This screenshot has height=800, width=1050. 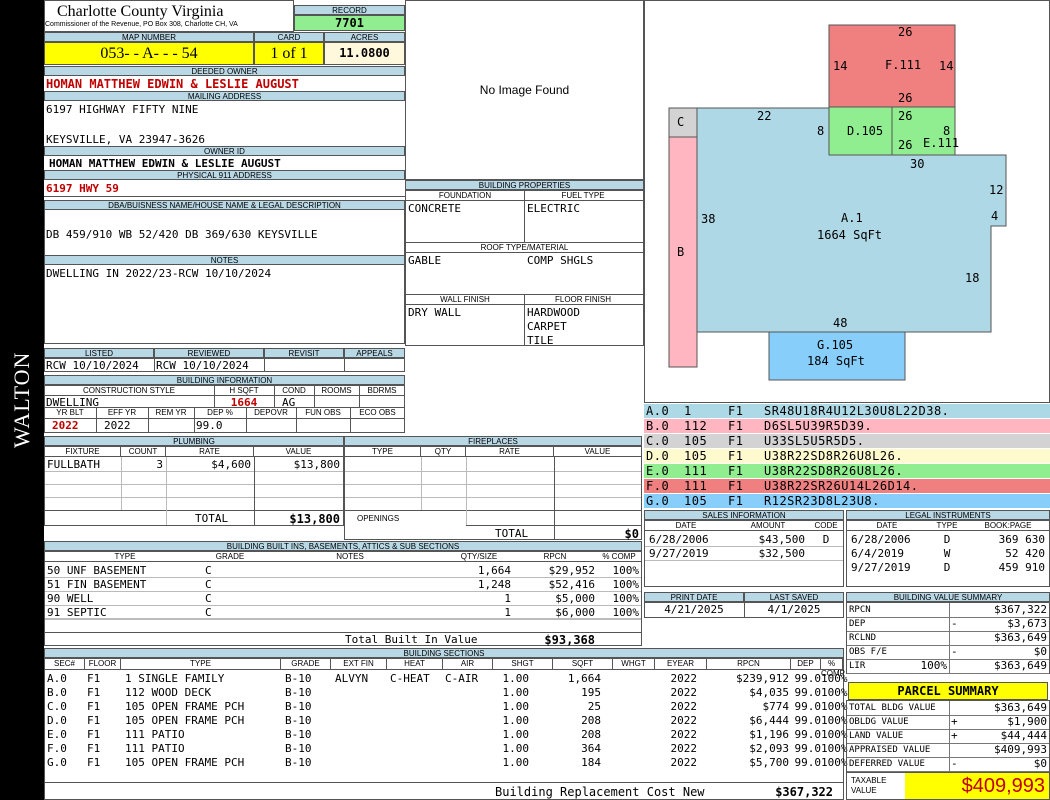 What do you see at coordinates (1040, 651) in the screenshot?
I see `bvs-value: $0` at bounding box center [1040, 651].